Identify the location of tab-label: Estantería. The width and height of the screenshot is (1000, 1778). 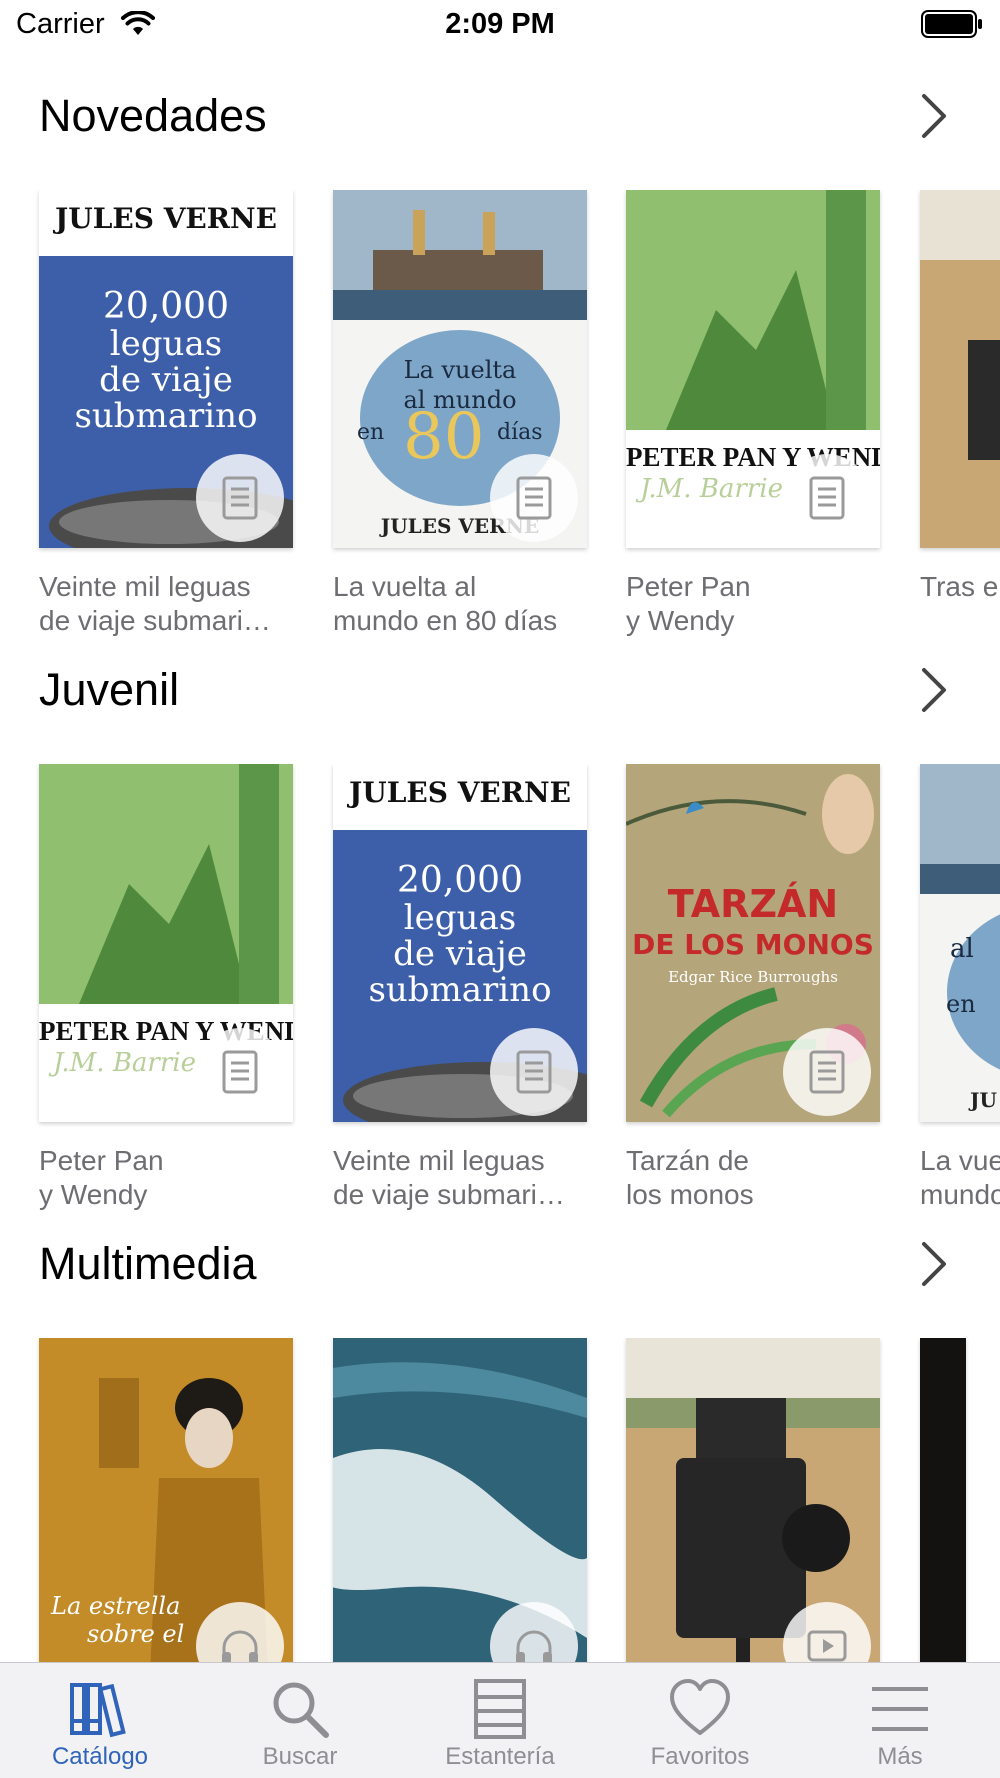
(500, 1756).